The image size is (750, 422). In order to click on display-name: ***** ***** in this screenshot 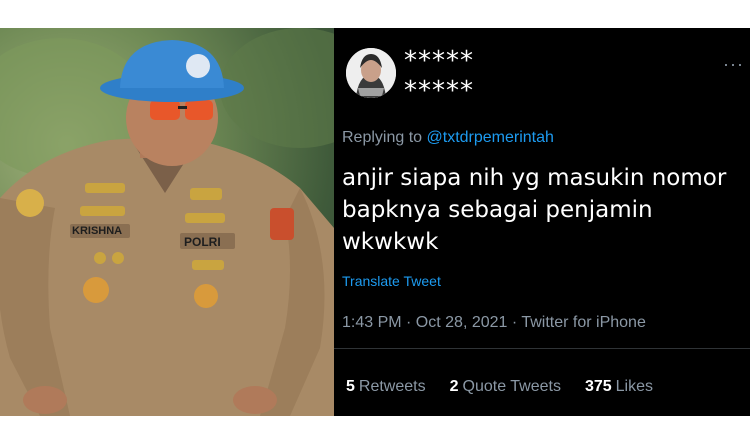, I will do `click(439, 76)`.